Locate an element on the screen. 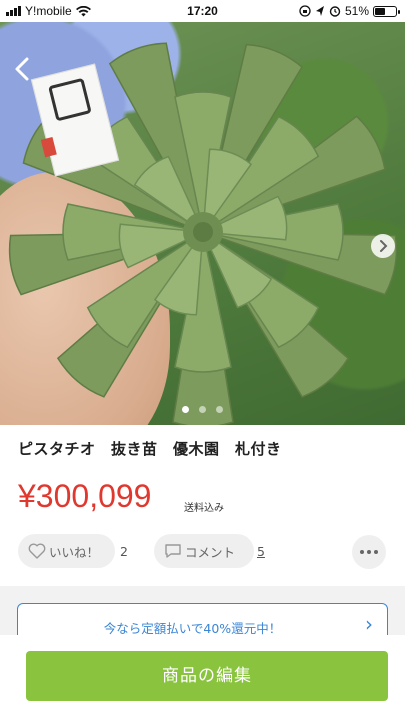 This screenshot has width=405, height=720. product-price: ¥300,099 is located at coordinates (85, 496).